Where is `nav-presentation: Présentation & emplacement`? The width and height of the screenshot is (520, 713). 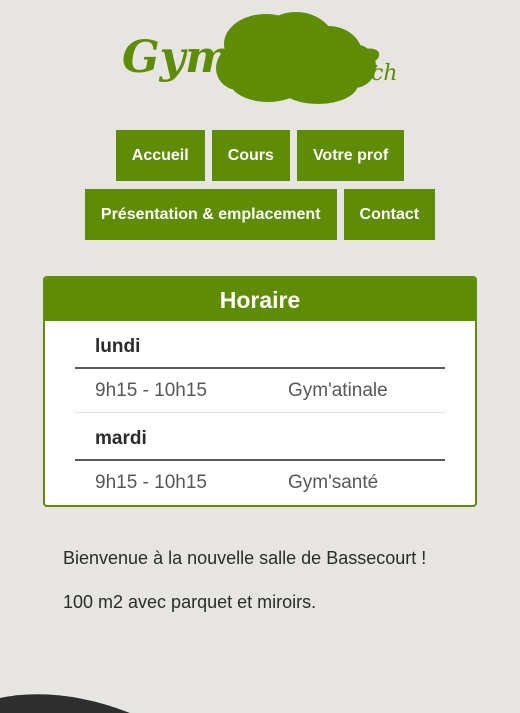
nav-presentation: Présentation & emplacement is located at coordinates (210, 214).